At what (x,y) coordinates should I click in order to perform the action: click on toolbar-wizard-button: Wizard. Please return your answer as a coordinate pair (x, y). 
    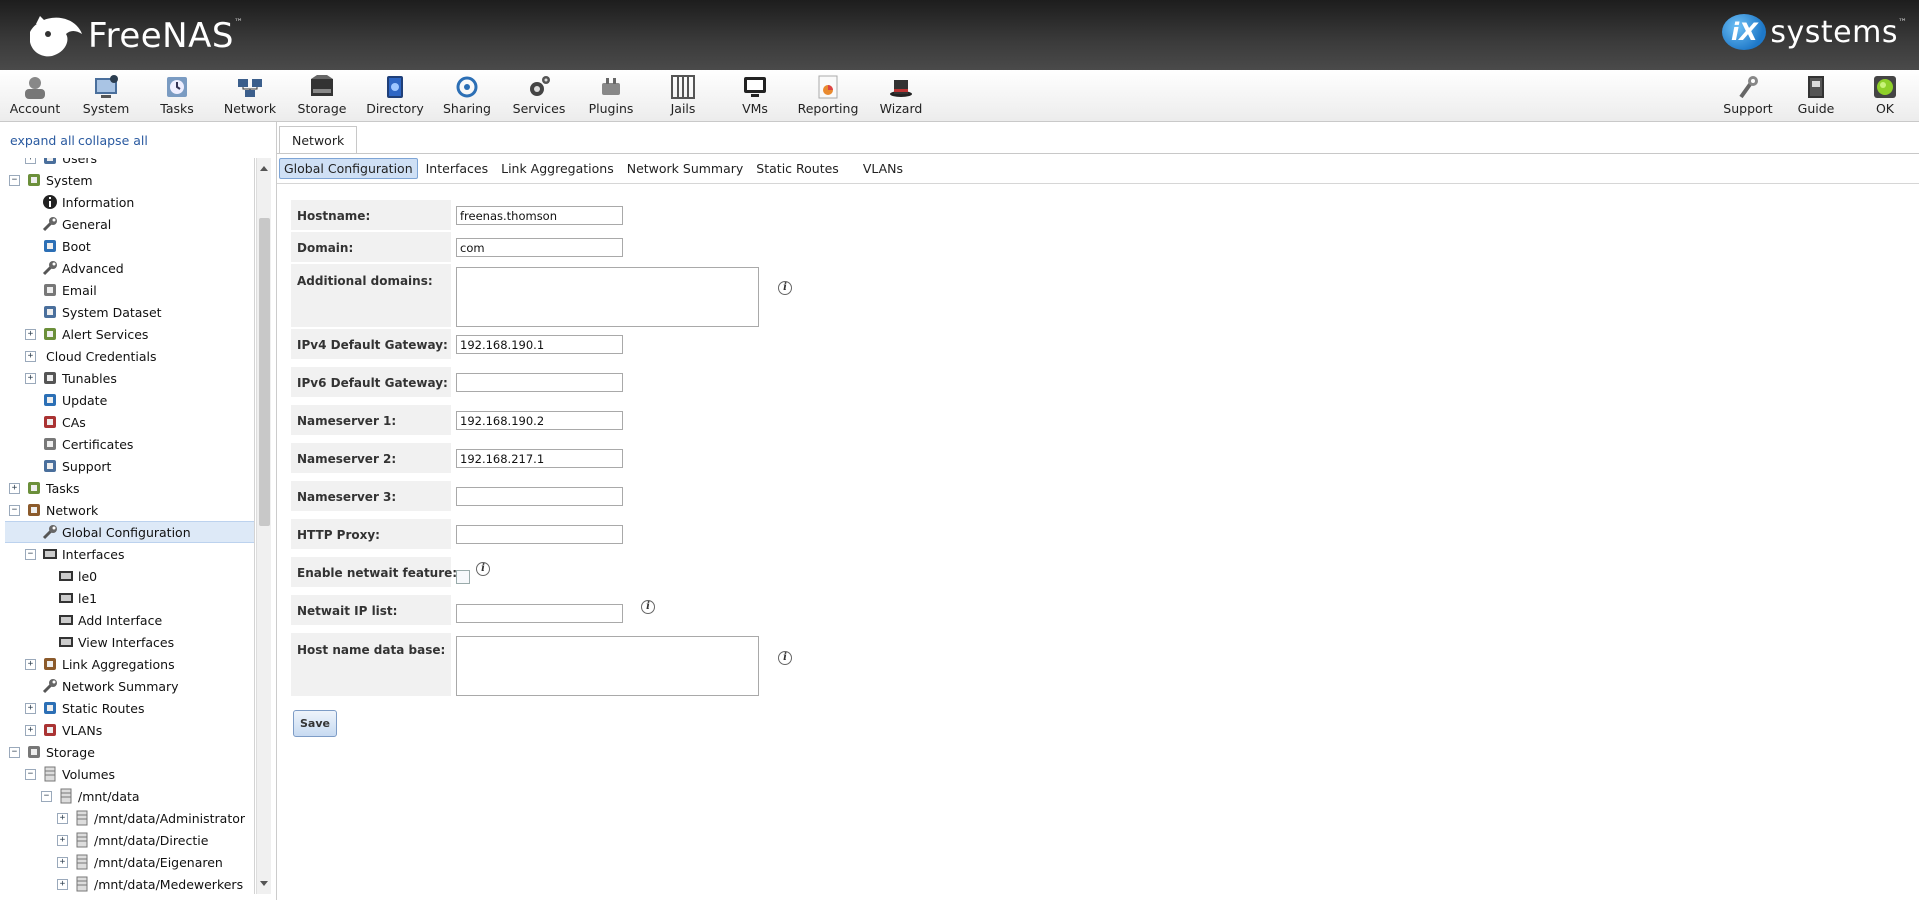
    Looking at the image, I should click on (901, 96).